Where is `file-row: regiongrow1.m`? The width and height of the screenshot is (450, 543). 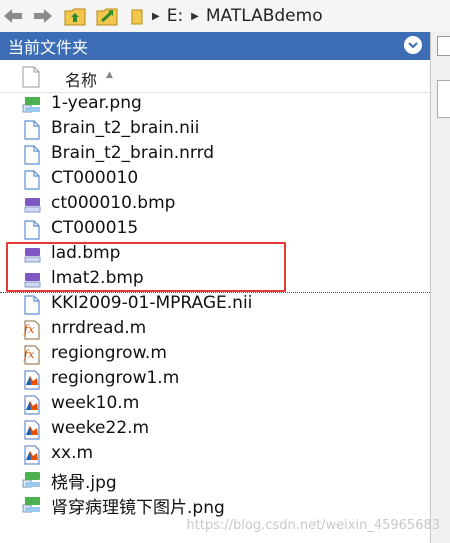
file-row: regiongrow1.m is located at coordinates (215, 379).